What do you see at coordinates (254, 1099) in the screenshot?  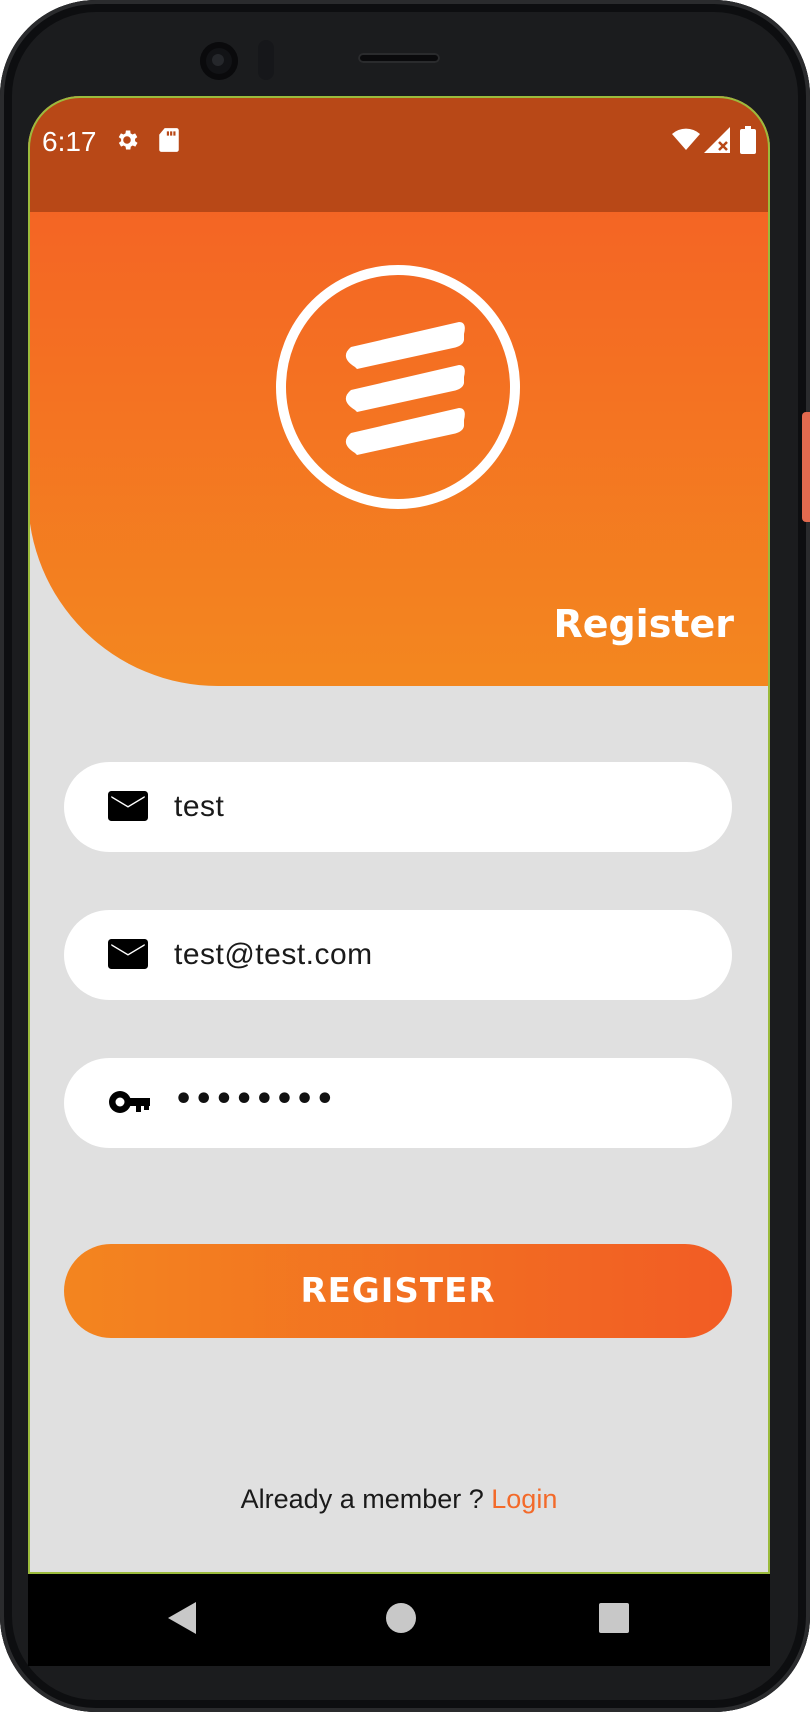 I see `password-value: ••••••••` at bounding box center [254, 1099].